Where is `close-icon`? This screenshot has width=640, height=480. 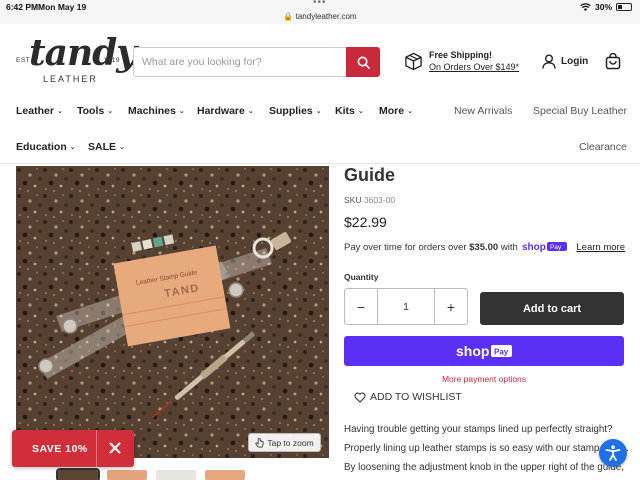
close-icon is located at coordinates (115, 450).